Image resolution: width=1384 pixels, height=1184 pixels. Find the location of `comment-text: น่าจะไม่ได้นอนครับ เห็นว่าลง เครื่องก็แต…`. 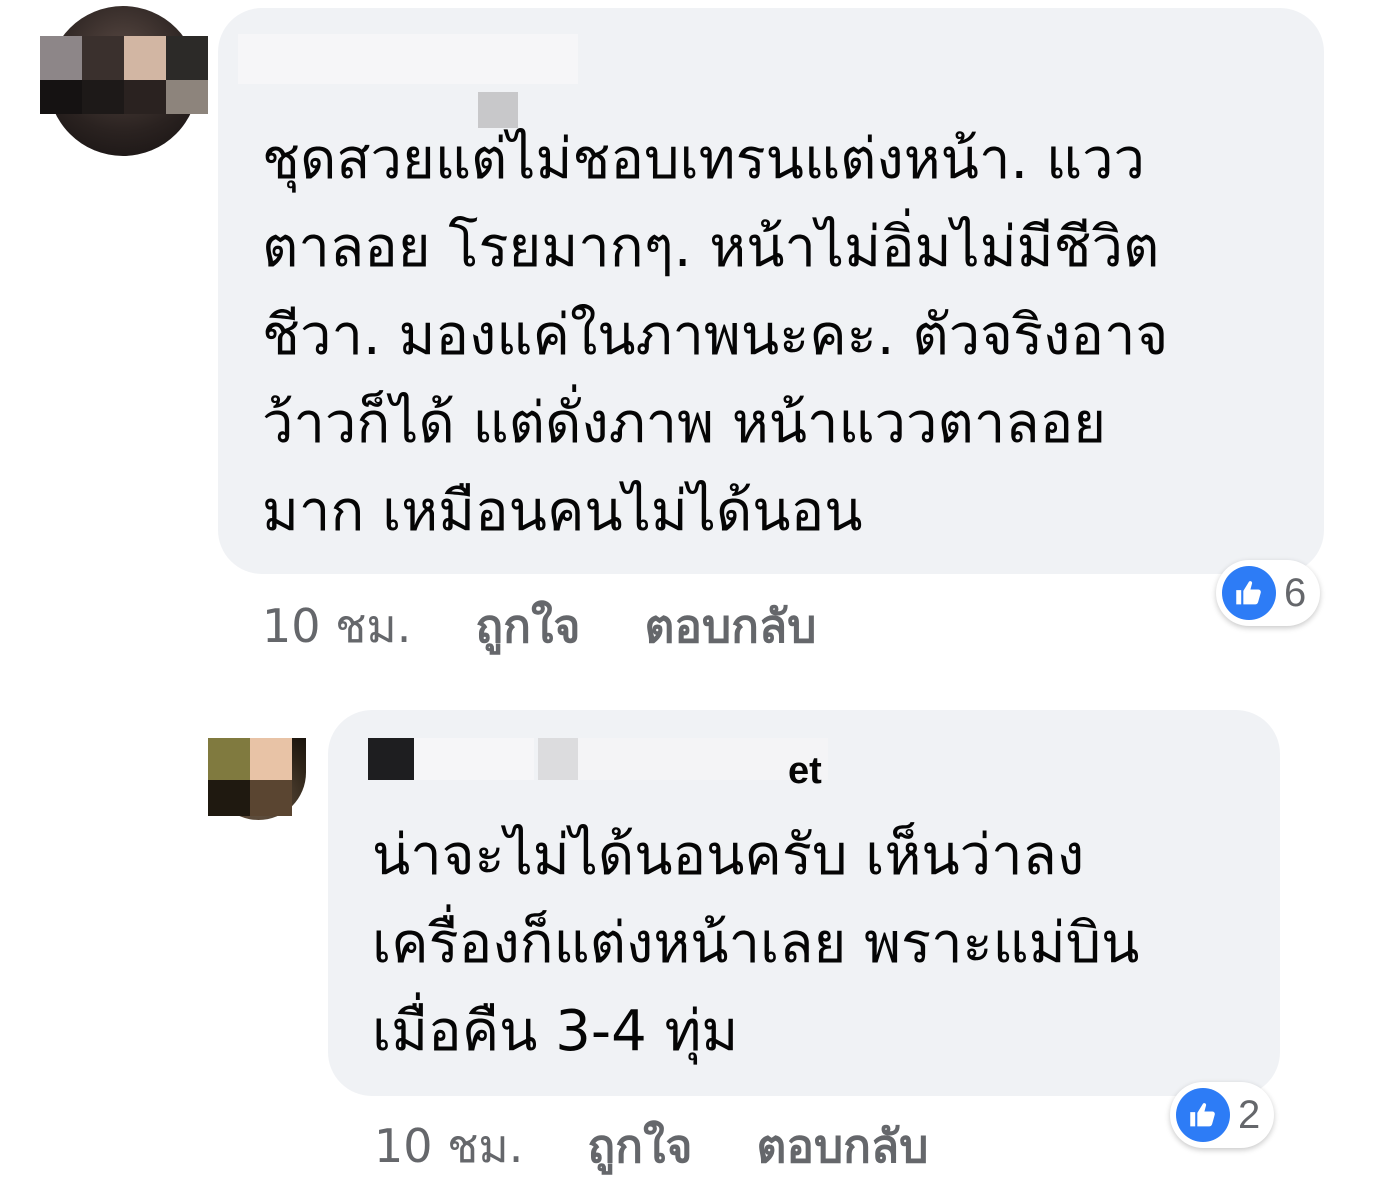

comment-text: น่าจะไม่ได้นอนครับ เห็นว่าลง เครื่องก็แต… is located at coordinates (756, 943).